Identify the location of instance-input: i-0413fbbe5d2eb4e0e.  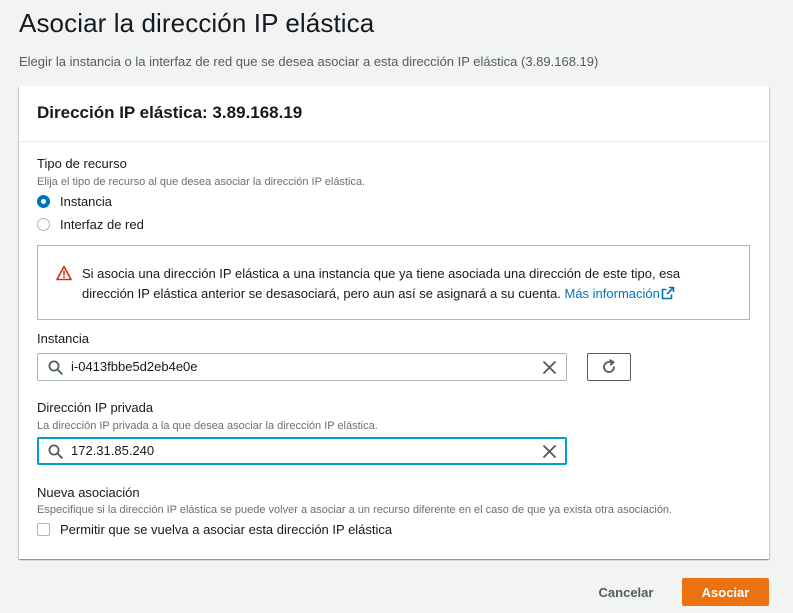
(302, 367).